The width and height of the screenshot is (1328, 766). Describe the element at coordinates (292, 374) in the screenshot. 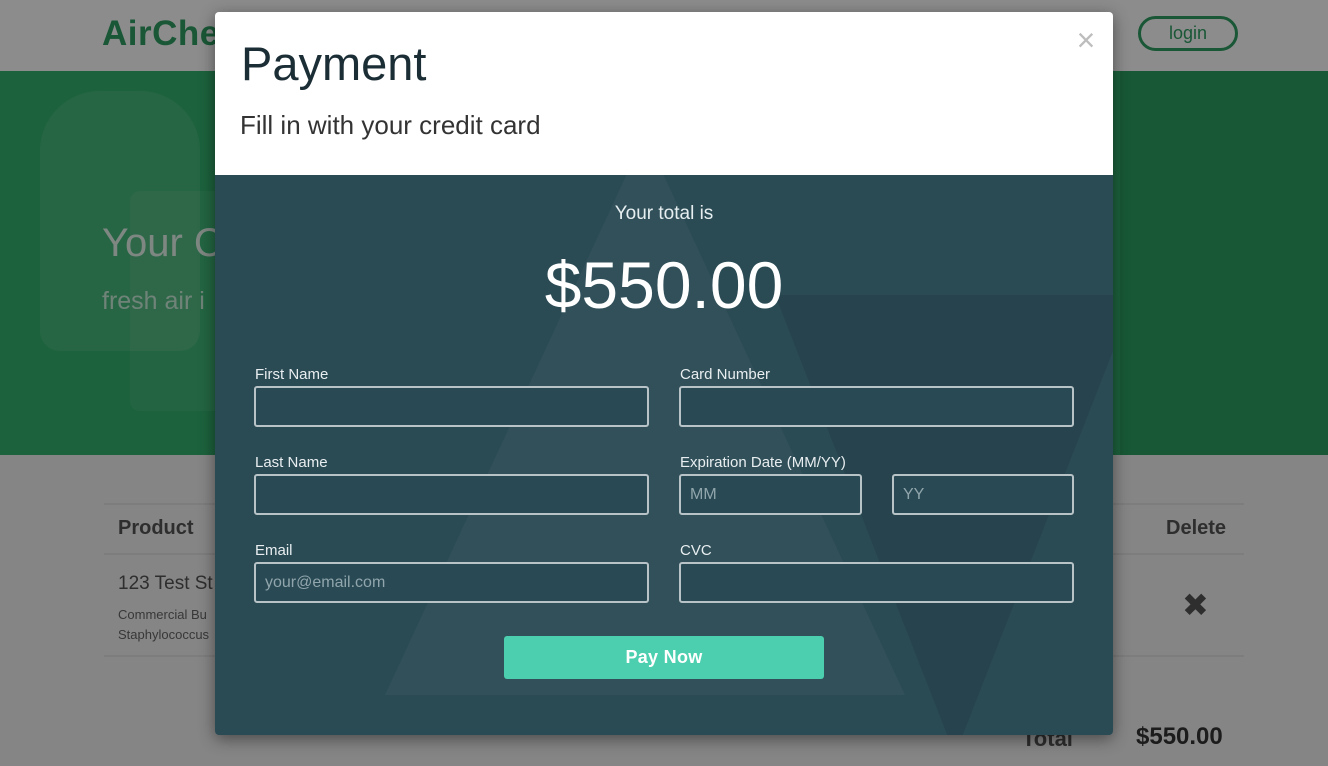

I see `first-name-label: First Name` at that location.